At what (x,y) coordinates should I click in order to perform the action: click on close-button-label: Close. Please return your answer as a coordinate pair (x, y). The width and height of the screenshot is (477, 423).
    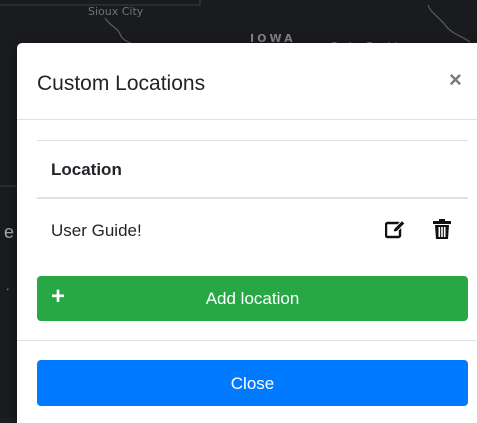
    Looking at the image, I should click on (252, 383).